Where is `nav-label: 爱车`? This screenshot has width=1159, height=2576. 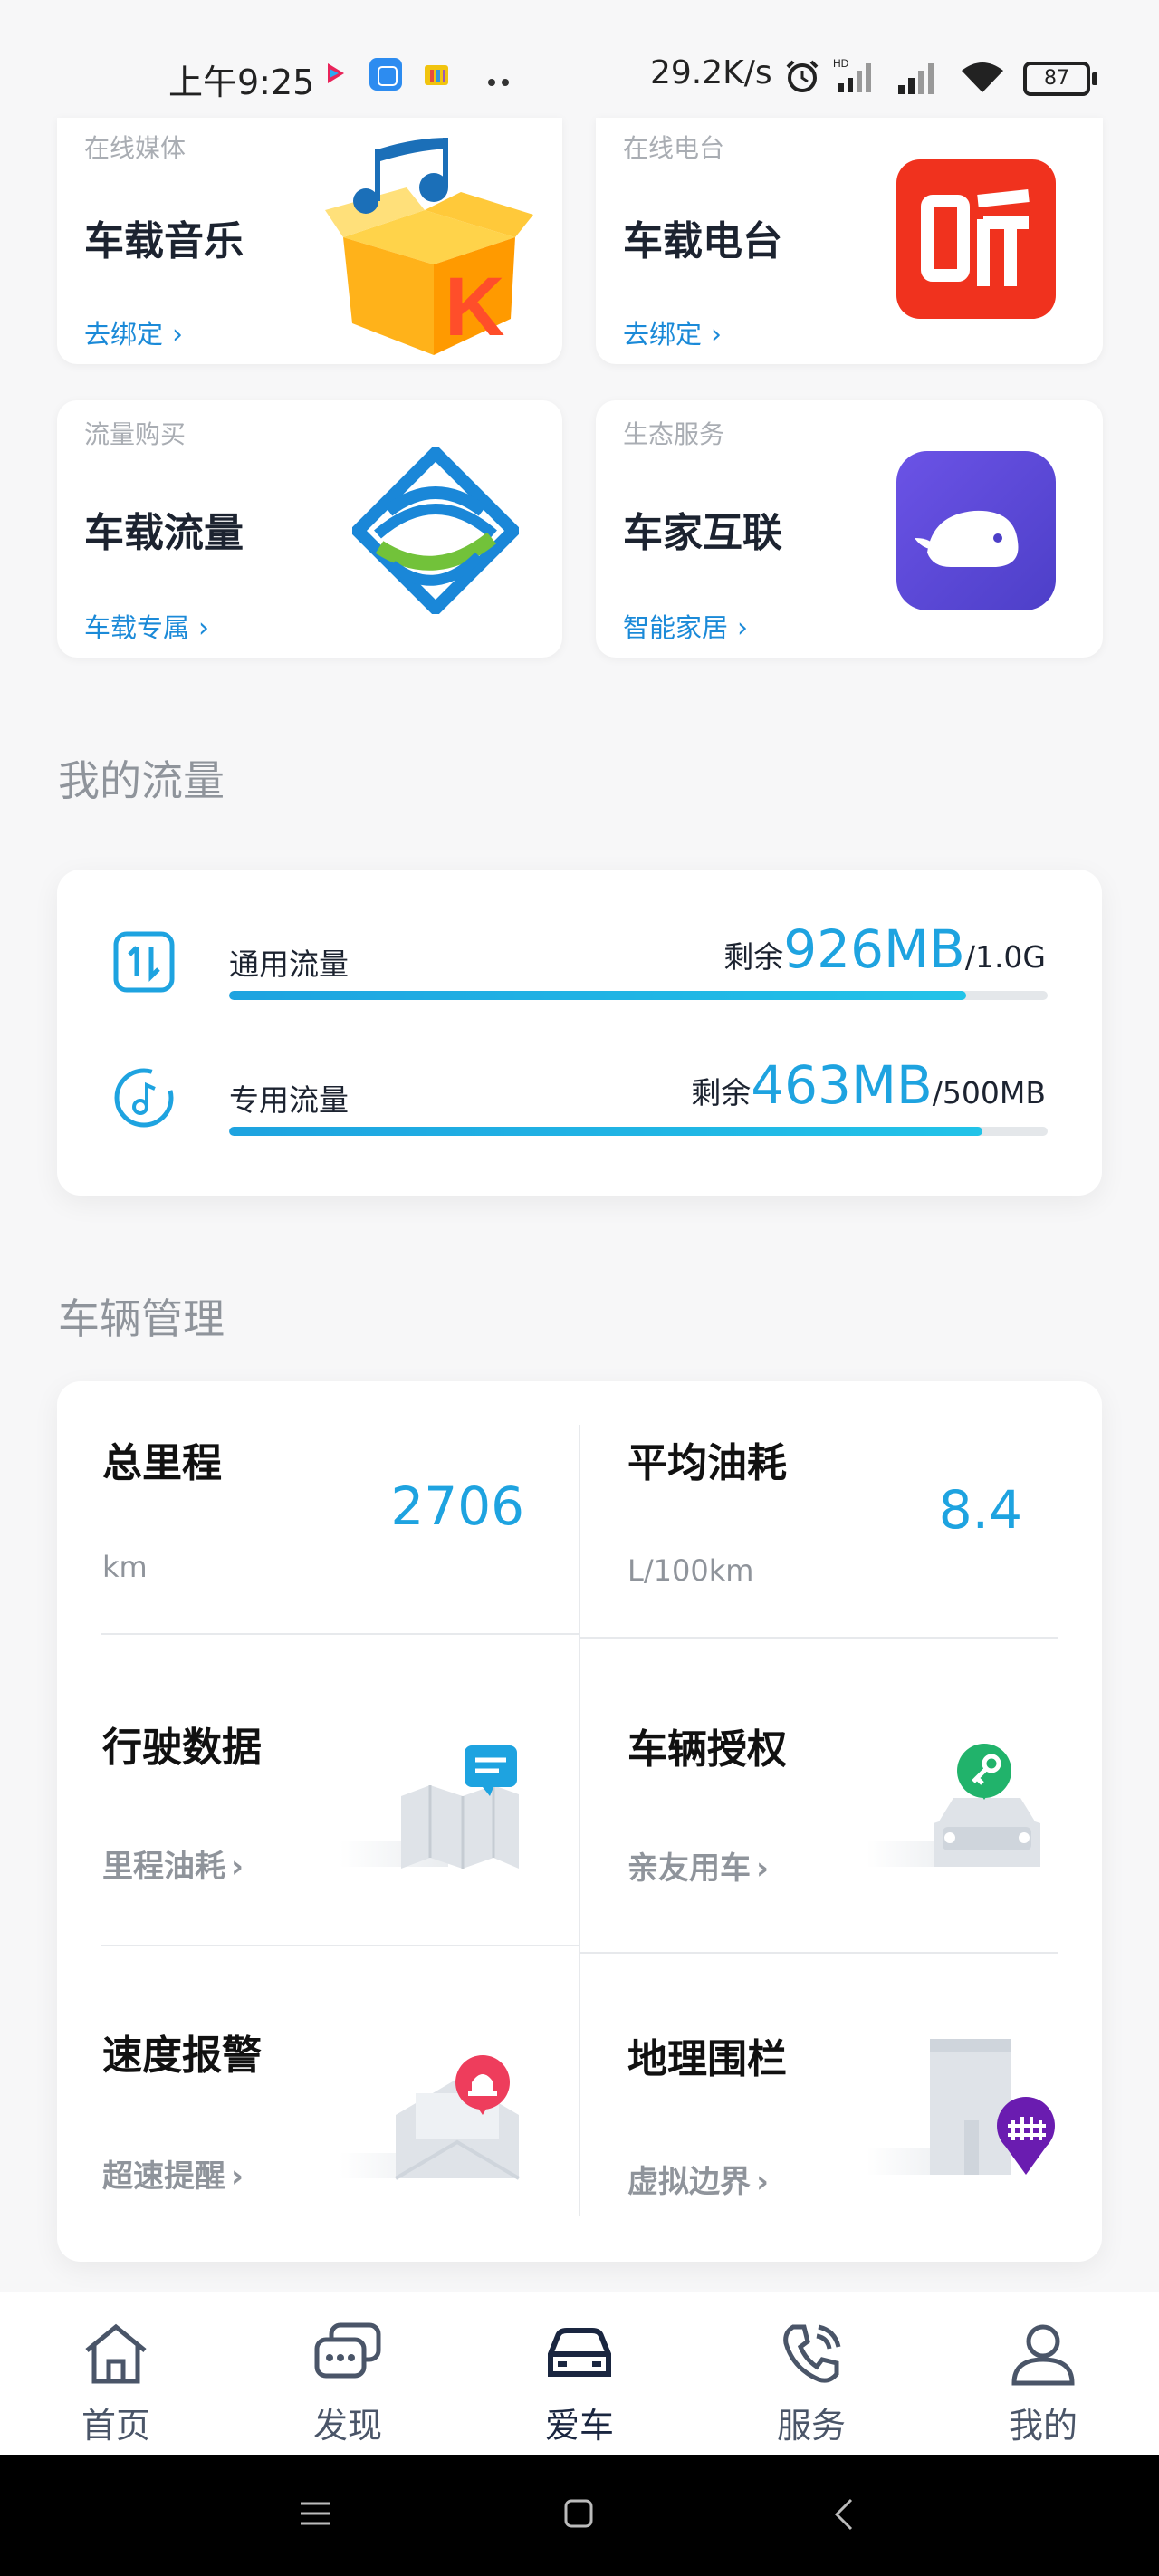
nav-label: 爱车 is located at coordinates (579, 2426).